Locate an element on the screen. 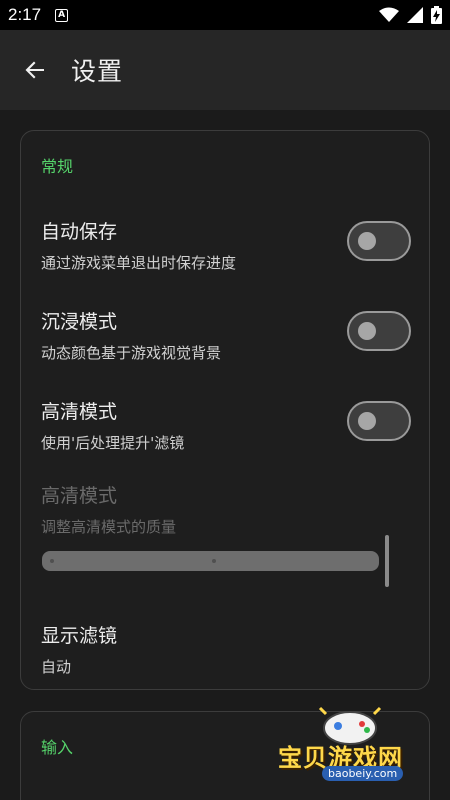 The image size is (450, 800). section-header-input: 输入 is located at coordinates (57, 747).